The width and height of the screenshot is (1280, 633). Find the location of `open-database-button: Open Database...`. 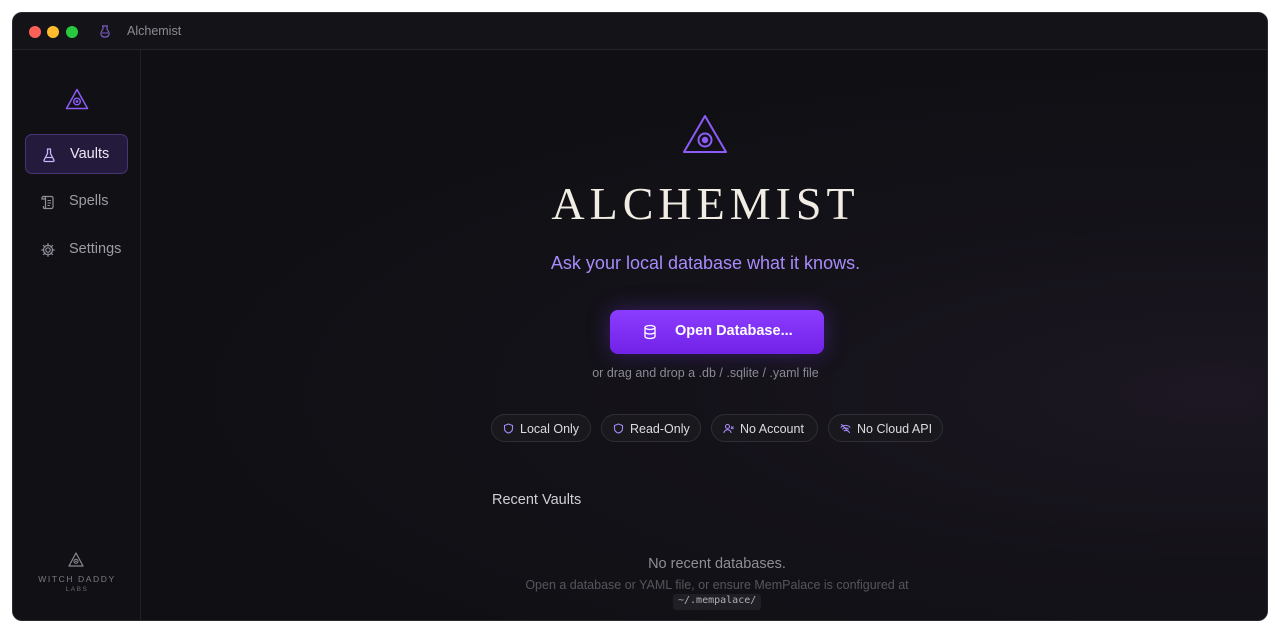

open-database-button: Open Database... is located at coordinates (717, 332).